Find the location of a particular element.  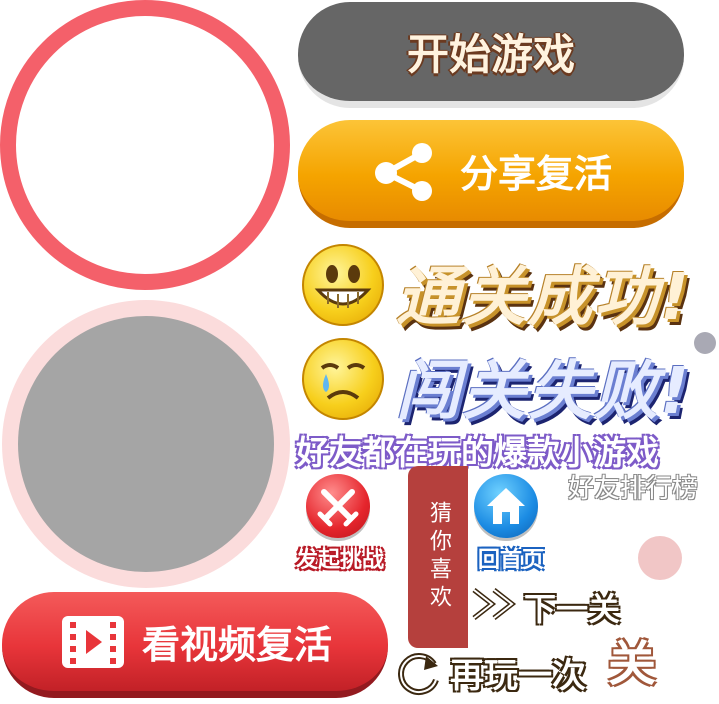

sad-icon is located at coordinates (343, 379).